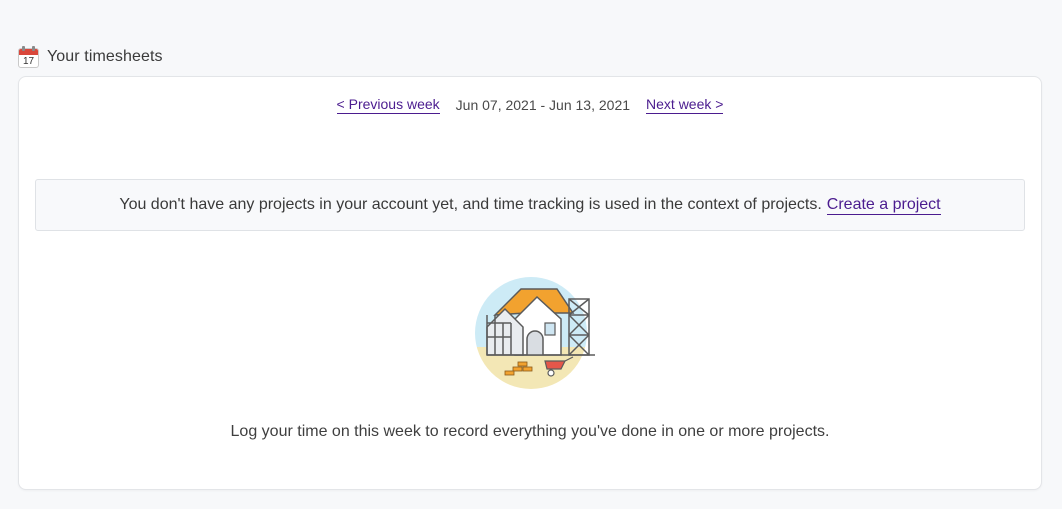  I want to click on page-header: 17 Your timesheets, so click(90, 57).